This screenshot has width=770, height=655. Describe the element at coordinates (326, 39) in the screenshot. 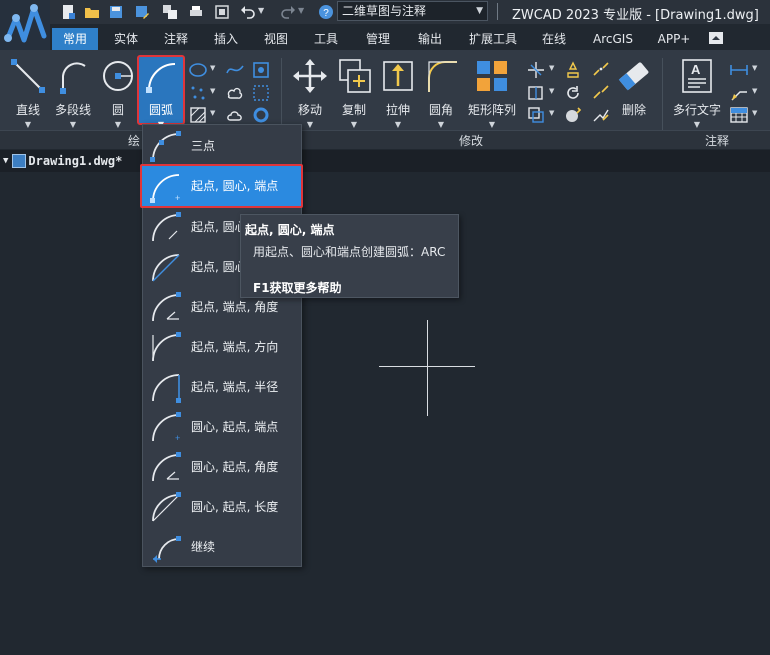

I see `tab-tools: 工具` at that location.